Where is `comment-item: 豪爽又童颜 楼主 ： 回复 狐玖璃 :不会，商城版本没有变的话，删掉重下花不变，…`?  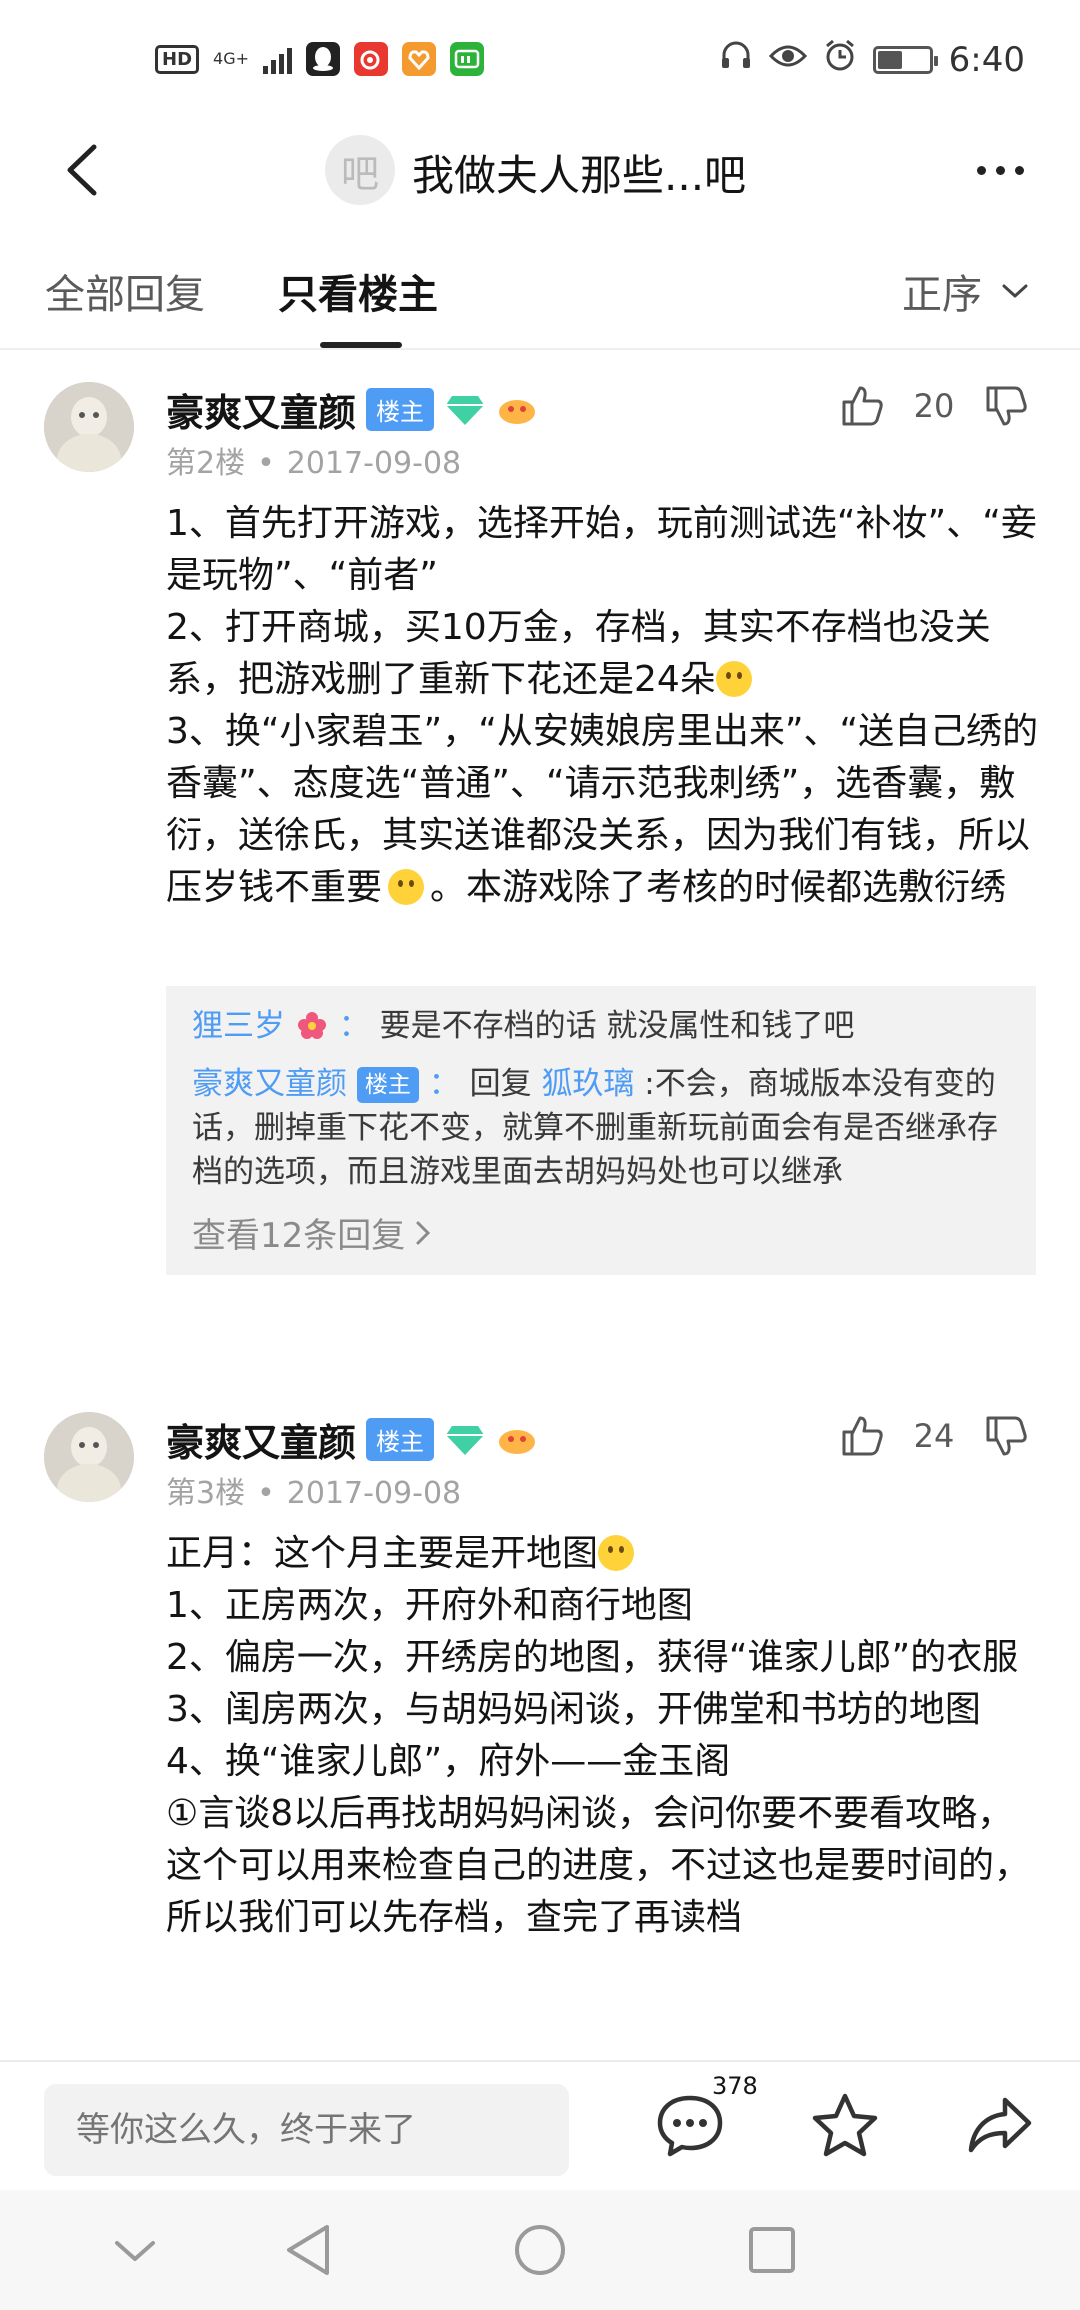 comment-item: 豪爽又童颜 楼主 ： 回复 狐玖璃 :不会，商城版本没有变的话，删掉重下花不变，… is located at coordinates (601, 1128).